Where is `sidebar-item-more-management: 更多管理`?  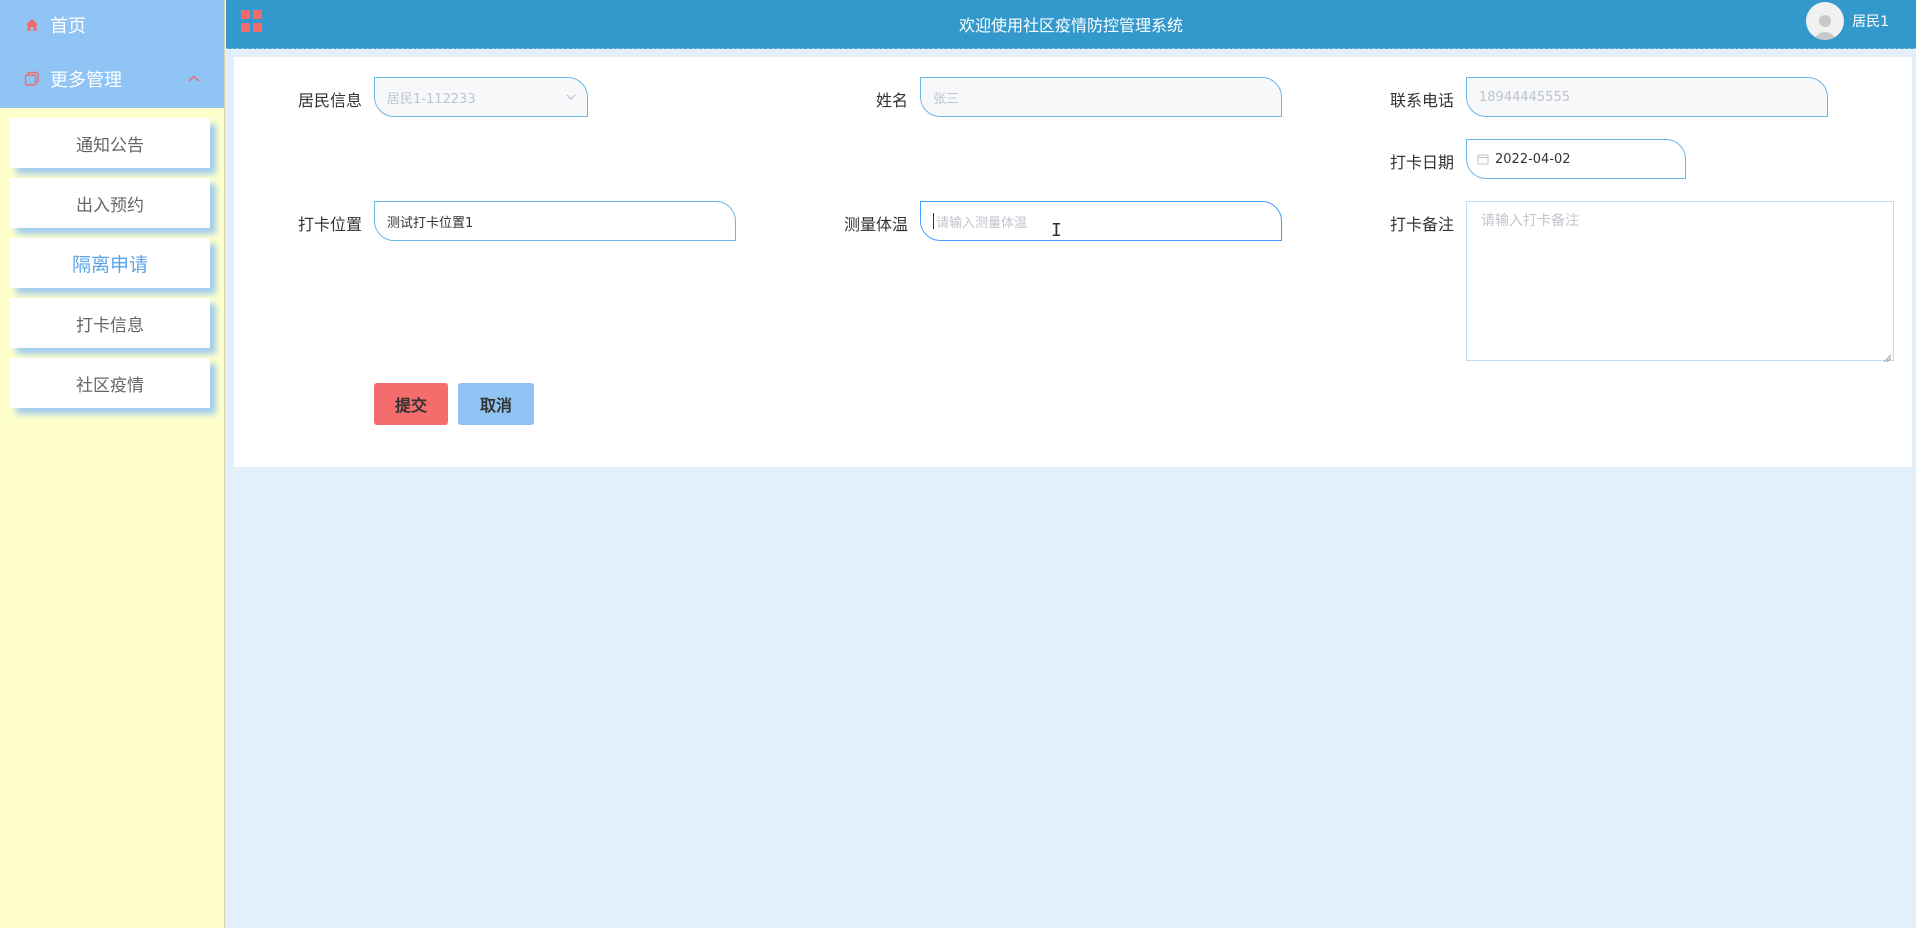 sidebar-item-more-management: 更多管理 is located at coordinates (112, 79).